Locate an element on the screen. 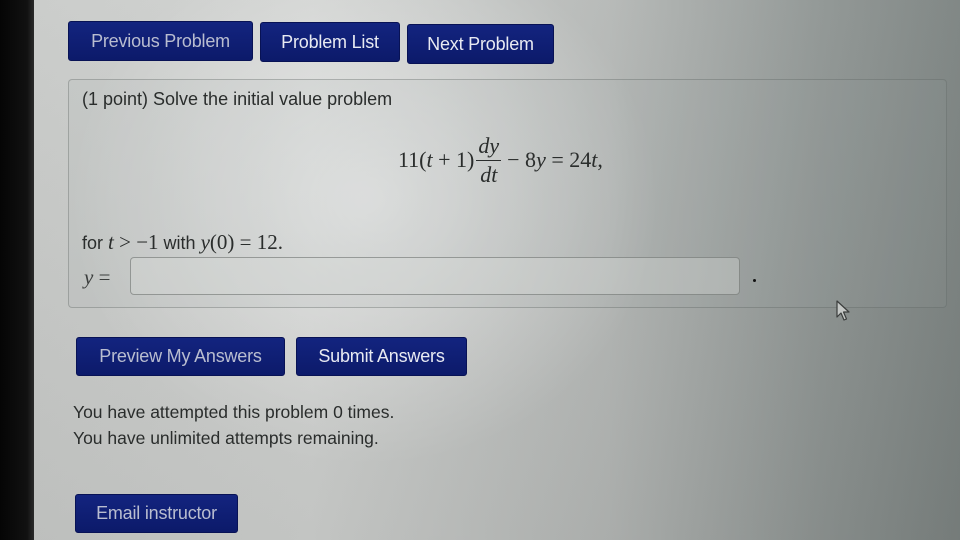 The height and width of the screenshot is (540, 960). problem-list-button: Problem List is located at coordinates (330, 42).